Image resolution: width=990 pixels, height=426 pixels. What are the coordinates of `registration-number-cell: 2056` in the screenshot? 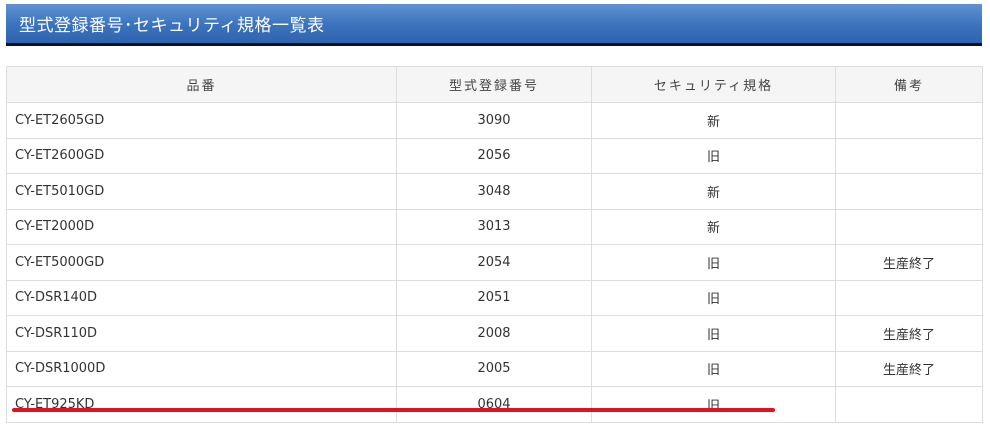 It's located at (494, 155).